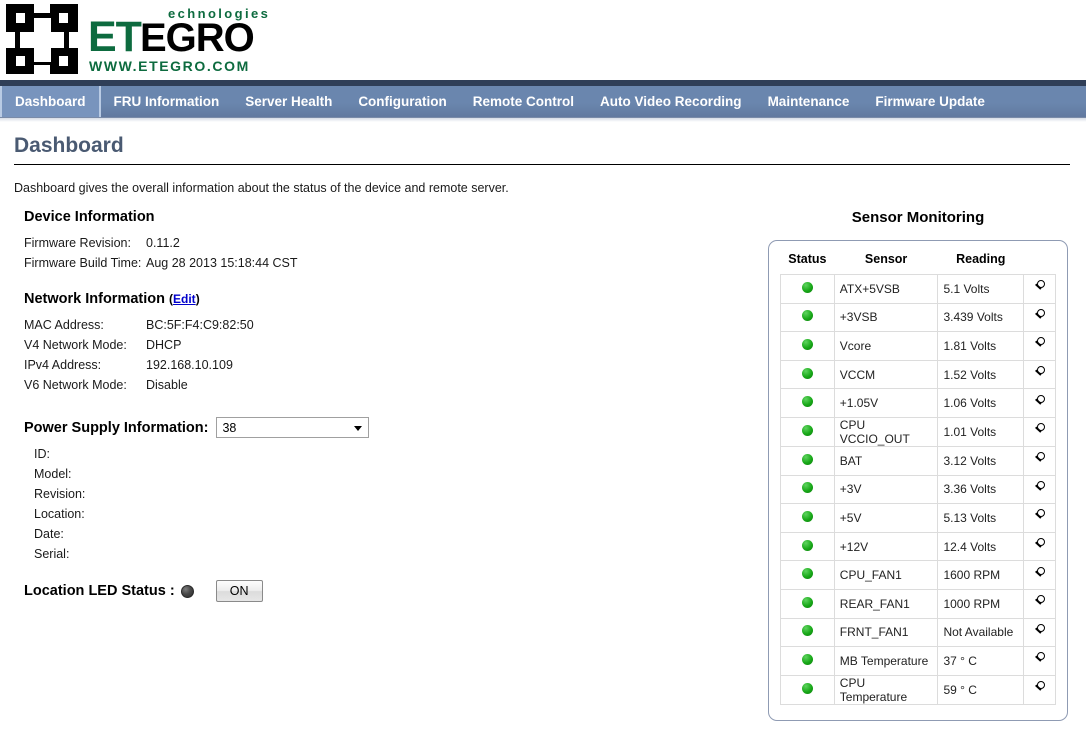 The height and width of the screenshot is (740, 1086). I want to click on sensor-reading-cell: 1600 RPM, so click(981, 575).